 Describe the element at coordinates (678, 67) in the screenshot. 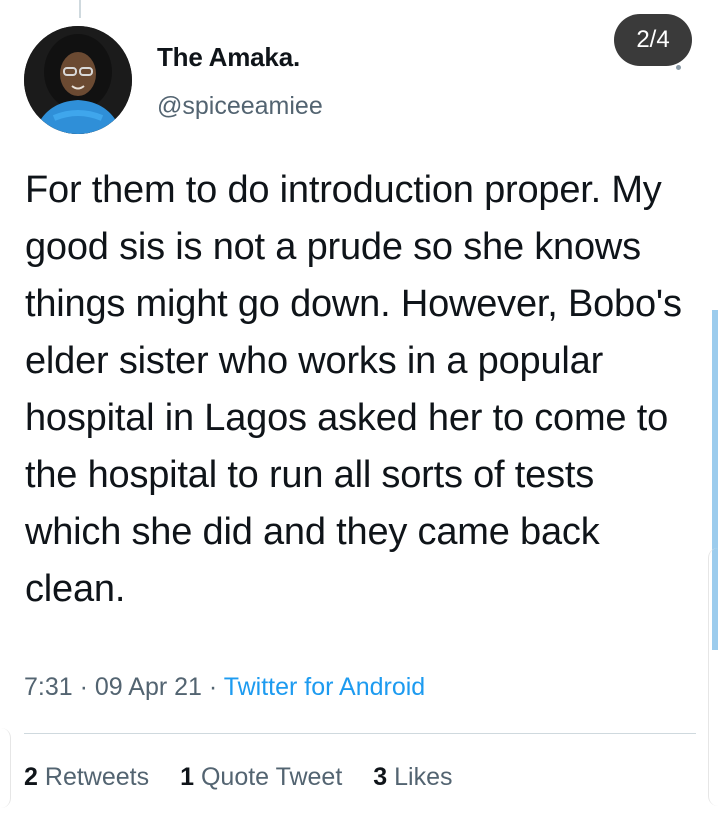

I see `more-dot-icon` at that location.